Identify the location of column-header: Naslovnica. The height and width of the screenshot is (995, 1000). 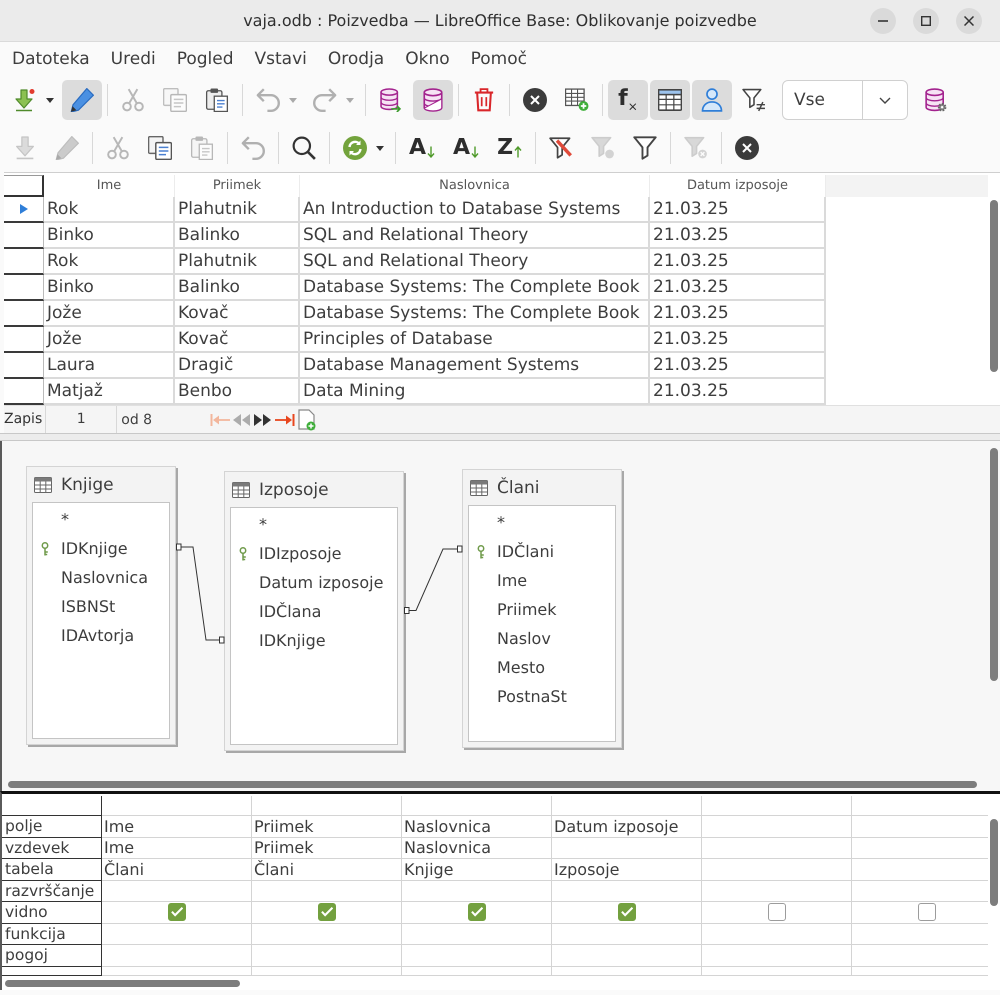
(475, 186).